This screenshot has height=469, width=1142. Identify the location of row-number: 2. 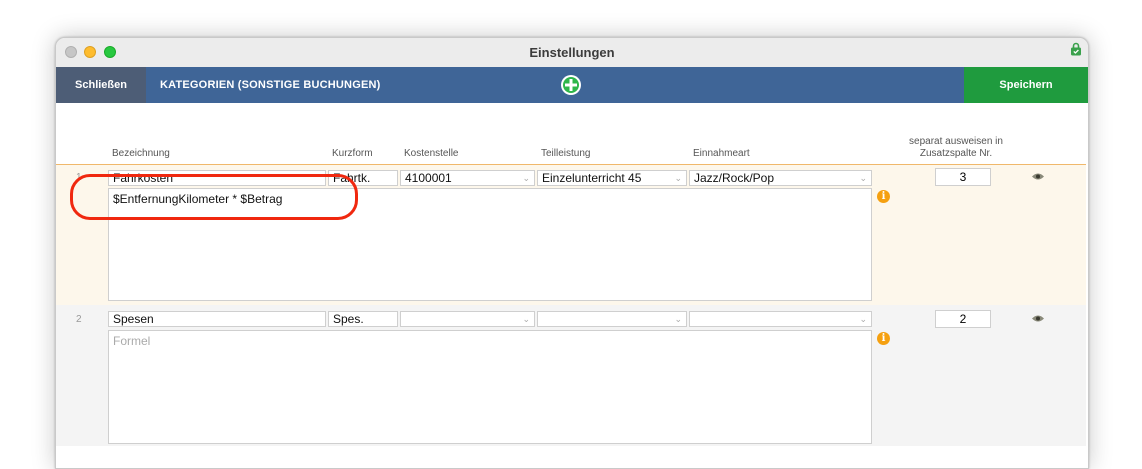
(79, 319).